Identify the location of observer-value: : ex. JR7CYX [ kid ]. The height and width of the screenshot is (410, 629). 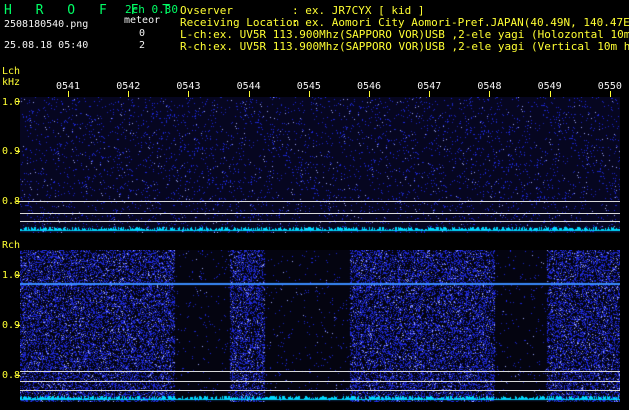
(358, 10).